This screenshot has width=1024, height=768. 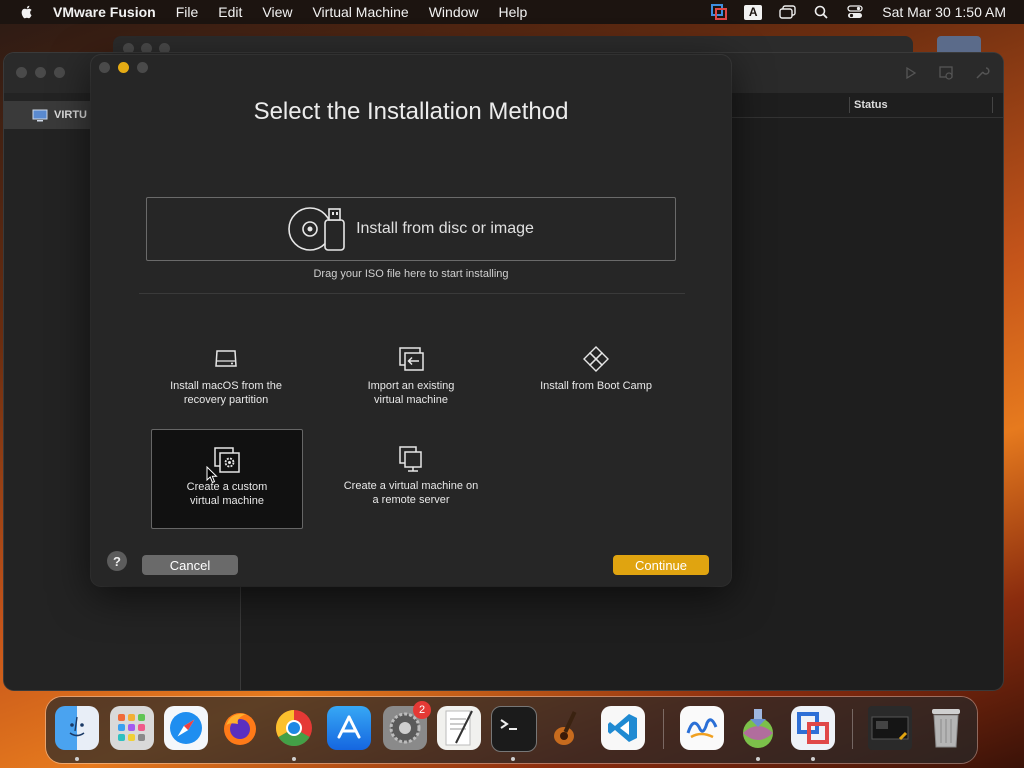 I want to click on option-custom-vm: Create a custom virtual machine, so click(x=227, y=479).